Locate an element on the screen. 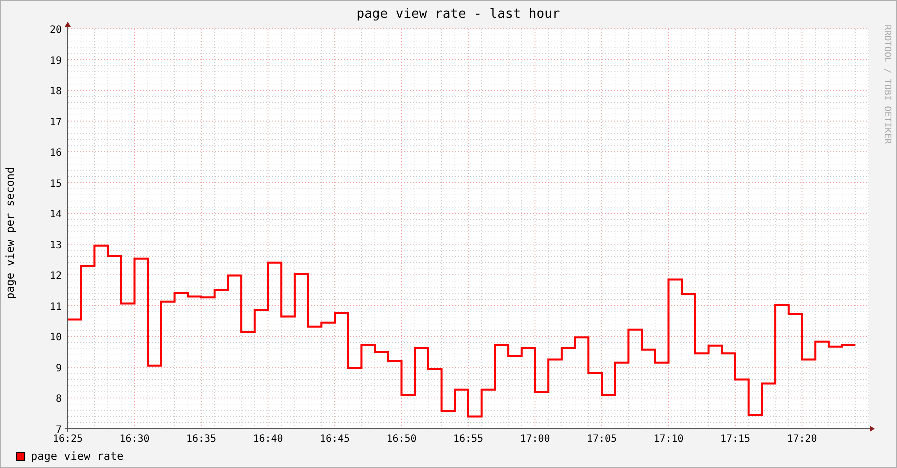 This screenshot has height=468, width=897. axis-tick-label: 17:15 is located at coordinates (735, 439).